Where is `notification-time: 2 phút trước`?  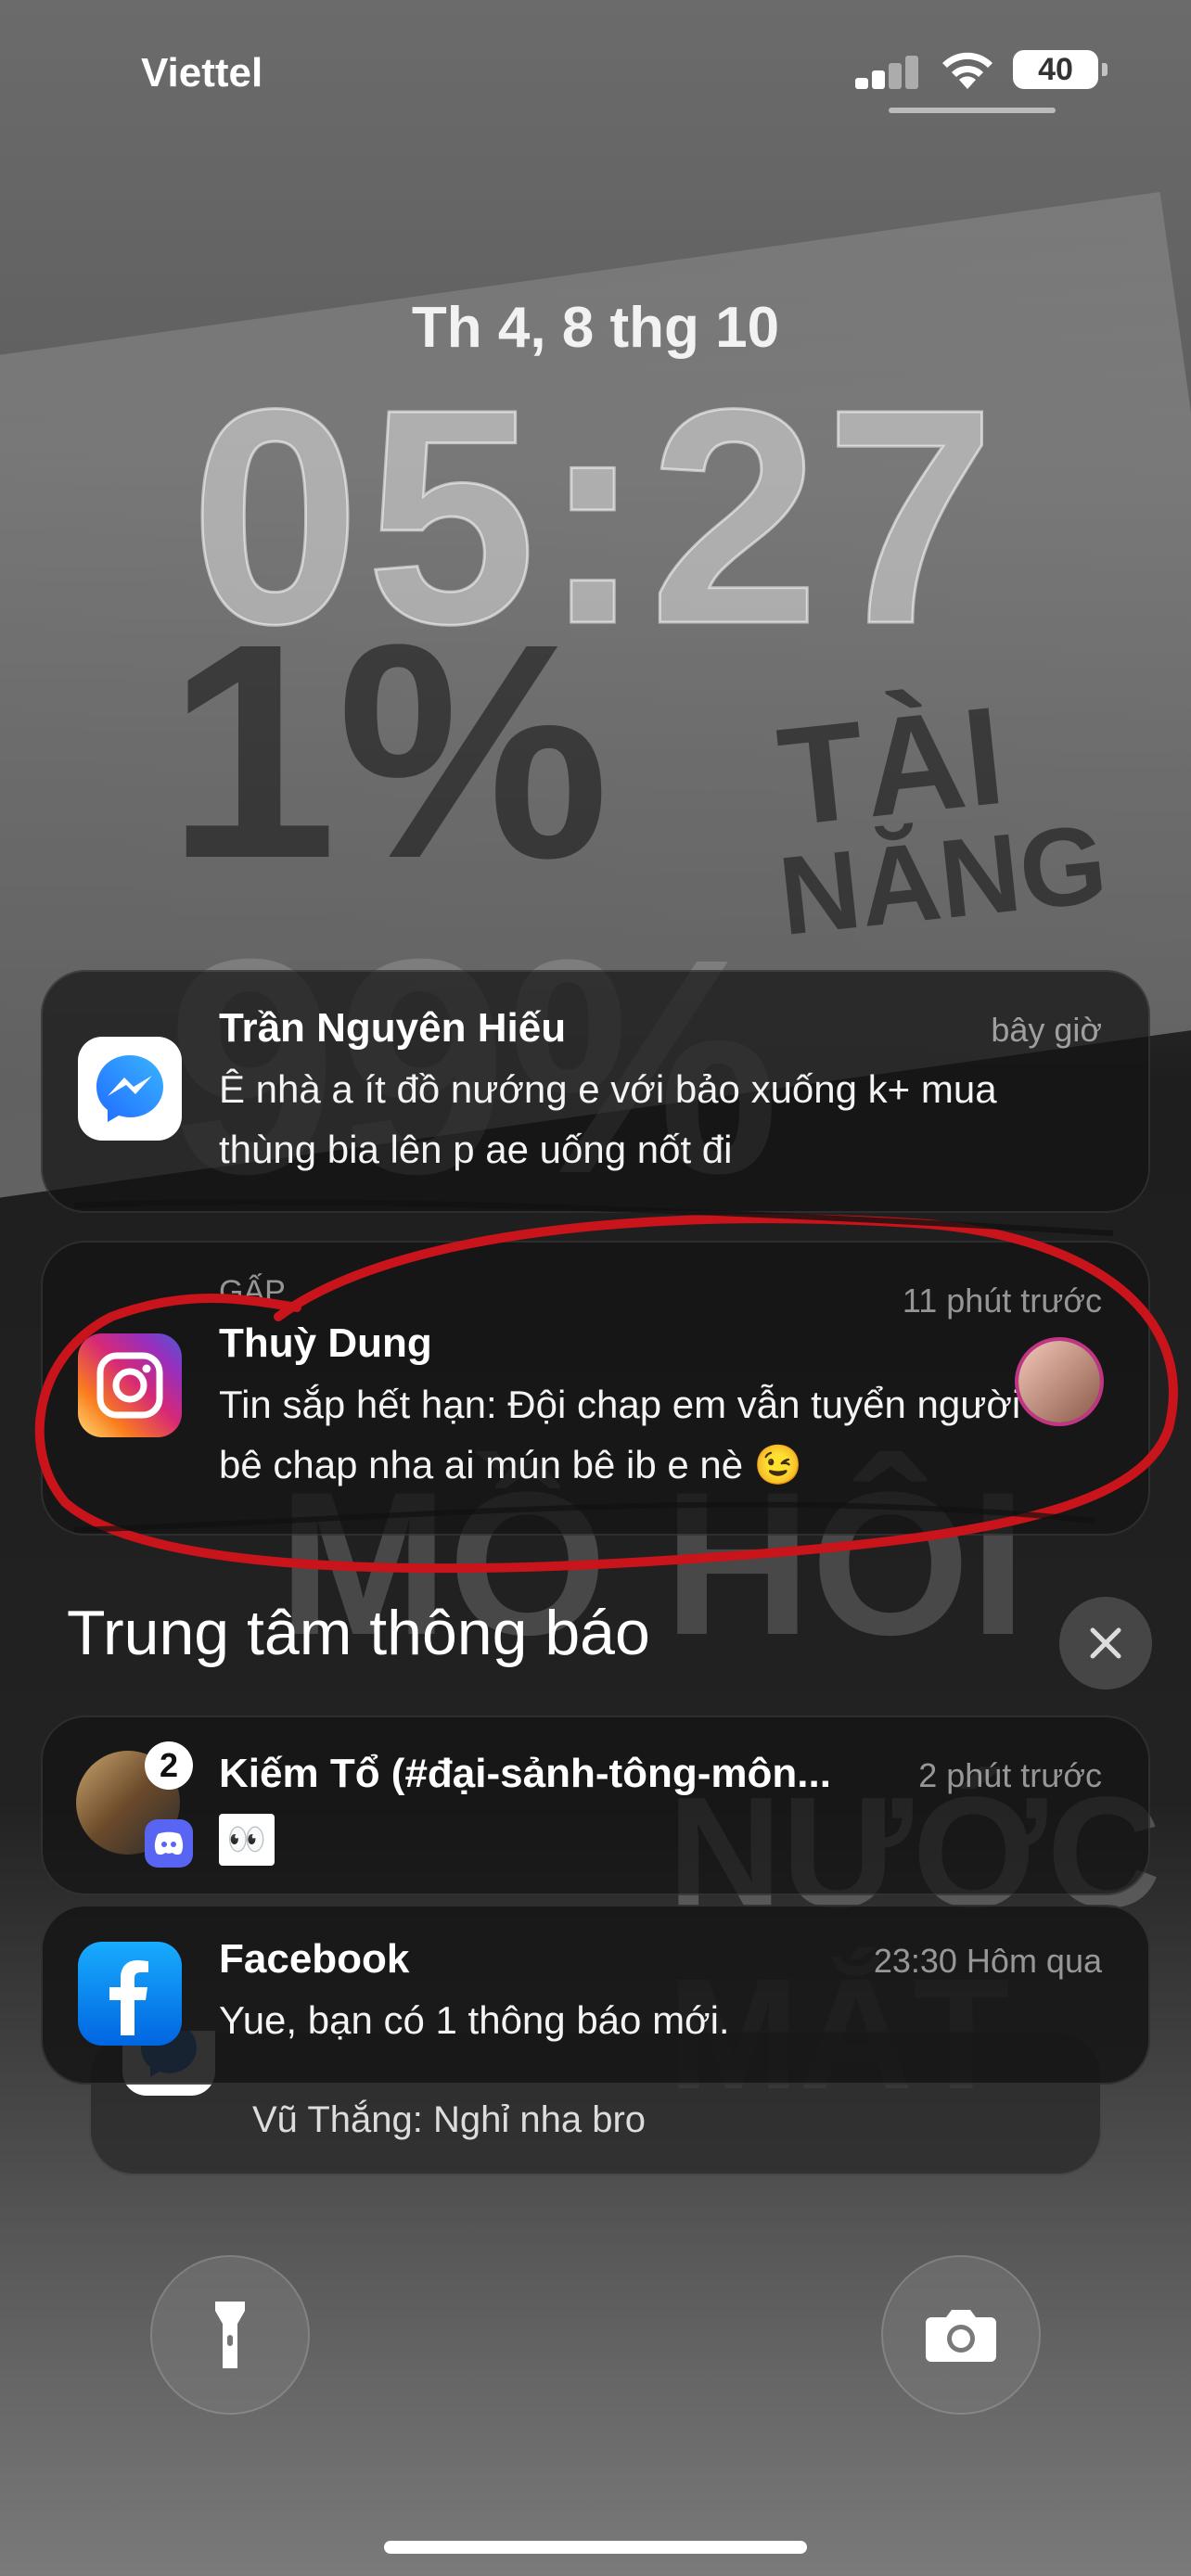
notification-time: 2 phút trước is located at coordinates (1010, 1775).